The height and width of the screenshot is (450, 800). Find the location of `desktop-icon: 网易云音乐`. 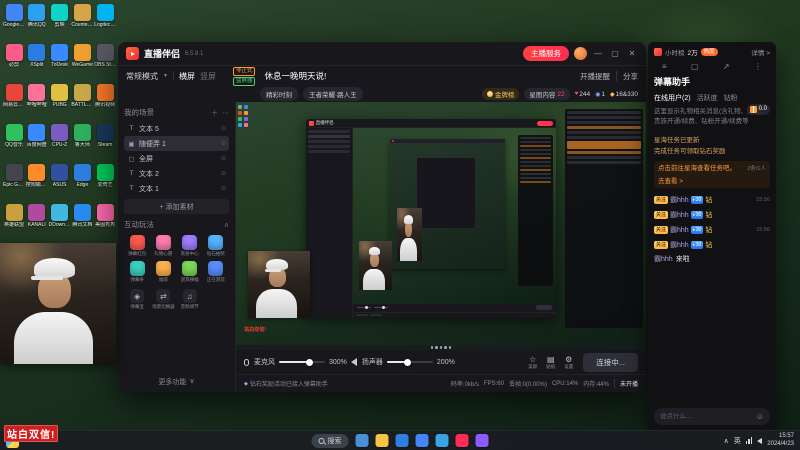

desktop-icon: 网易云音乐 is located at coordinates (14, 102).